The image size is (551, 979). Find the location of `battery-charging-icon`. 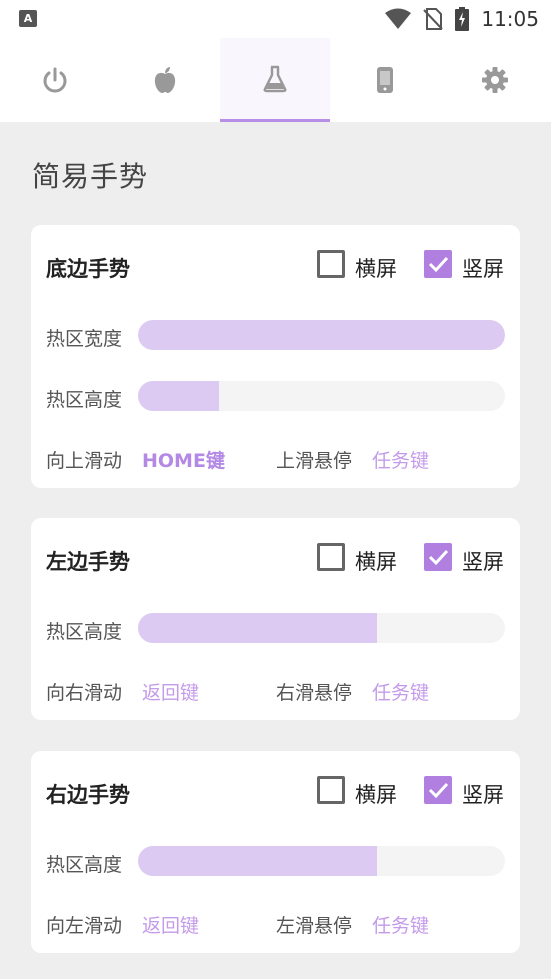

battery-charging-icon is located at coordinates (462, 19).